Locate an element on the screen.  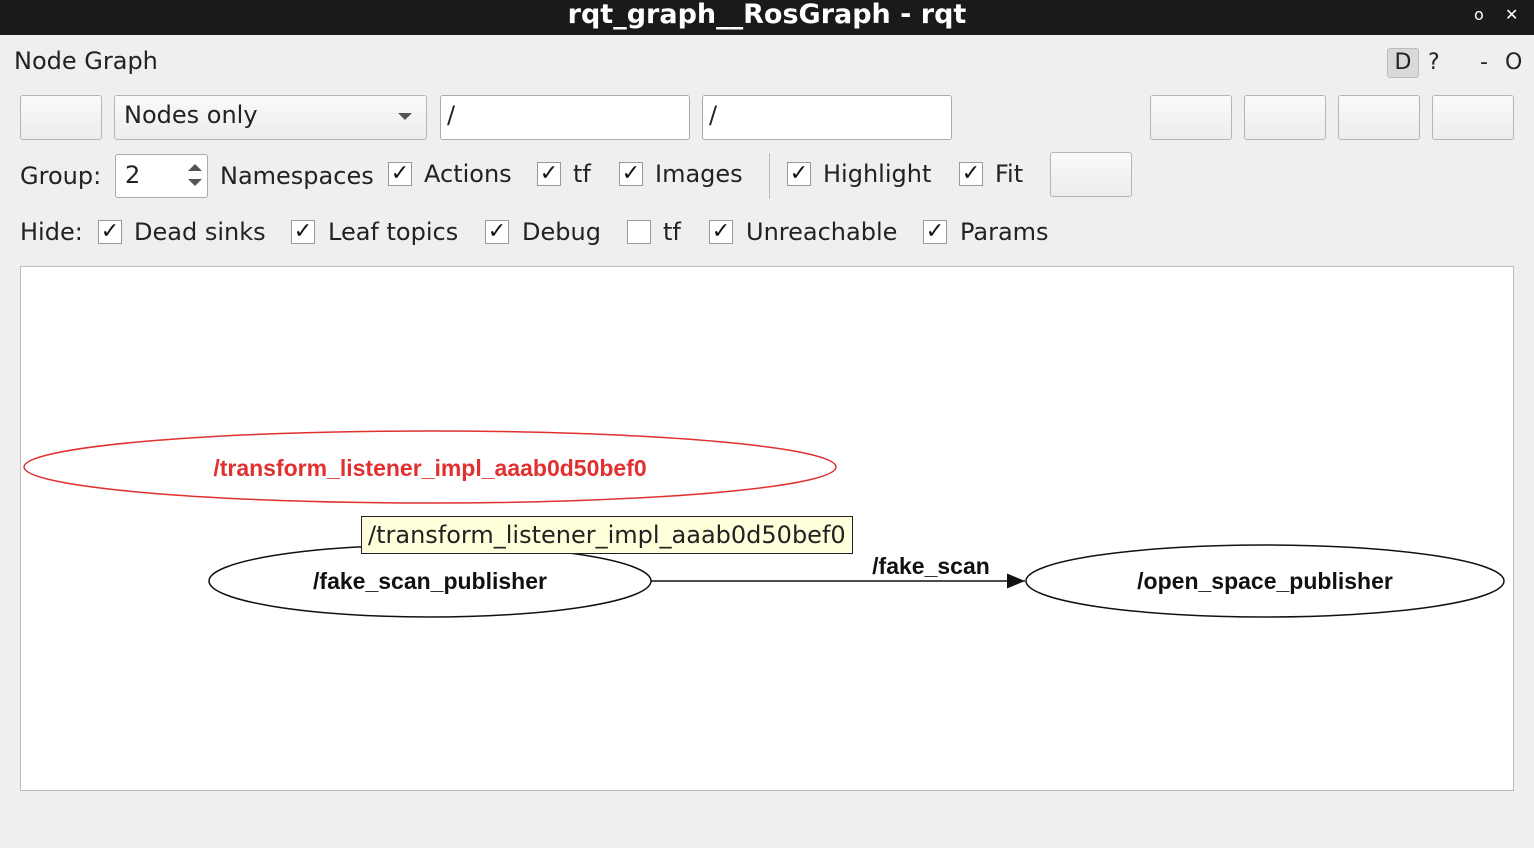
namespaces-label: Namespaces is located at coordinates (297, 176).